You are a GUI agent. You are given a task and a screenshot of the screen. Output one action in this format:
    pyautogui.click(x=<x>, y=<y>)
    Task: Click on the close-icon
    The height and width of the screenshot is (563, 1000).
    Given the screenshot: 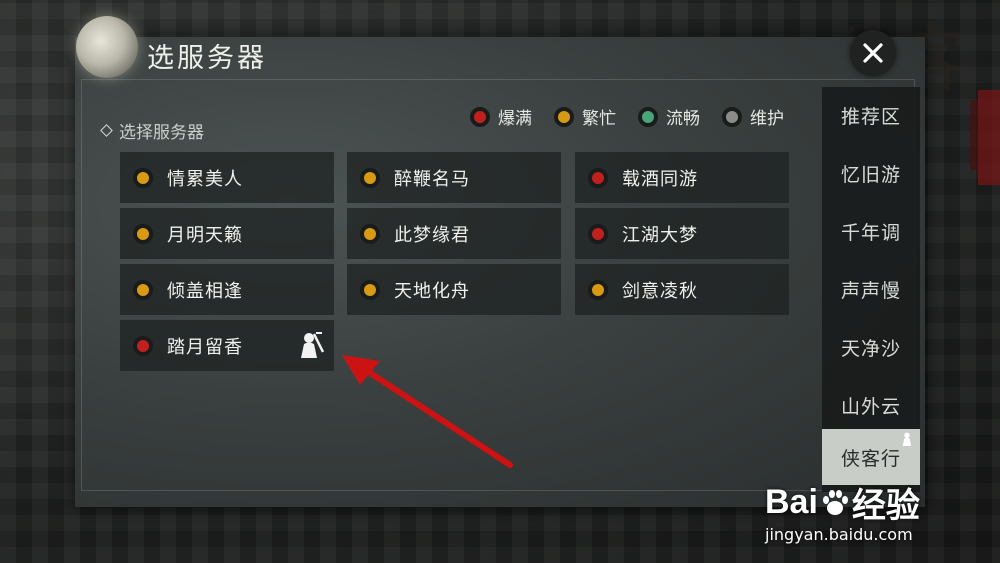 What is the action you would take?
    pyautogui.click(x=873, y=53)
    